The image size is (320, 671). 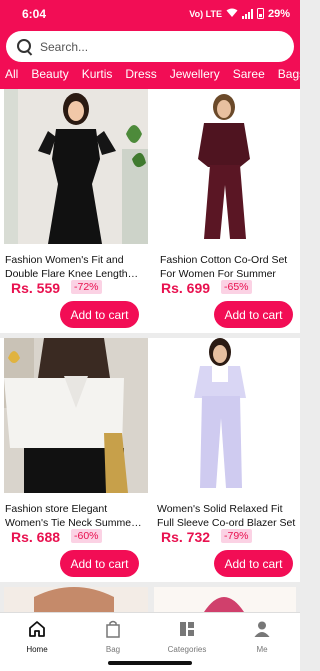 I want to click on product-price: Rs. 699, so click(x=186, y=288).